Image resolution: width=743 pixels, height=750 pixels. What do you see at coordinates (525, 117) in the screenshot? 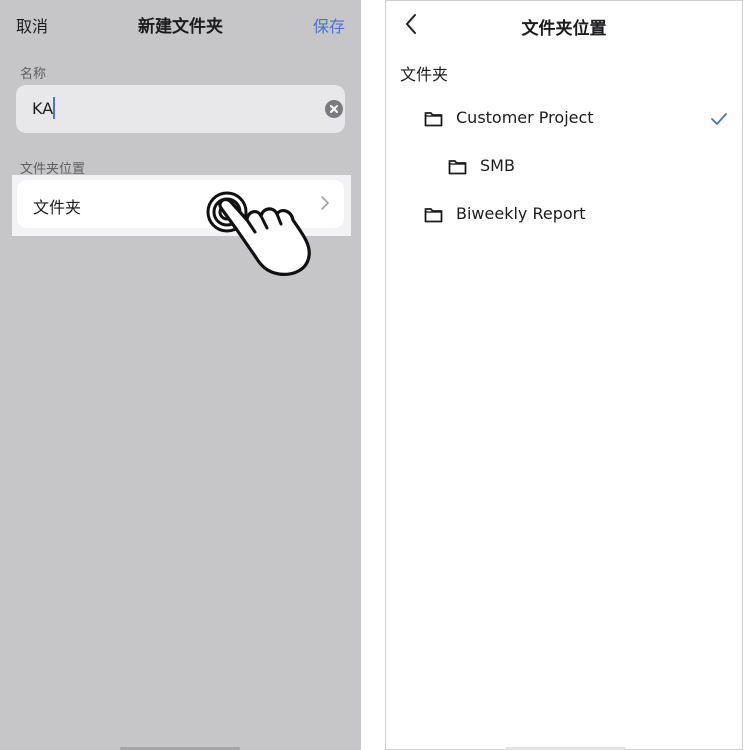
I see `folder-item-label: Customer Project` at bounding box center [525, 117].